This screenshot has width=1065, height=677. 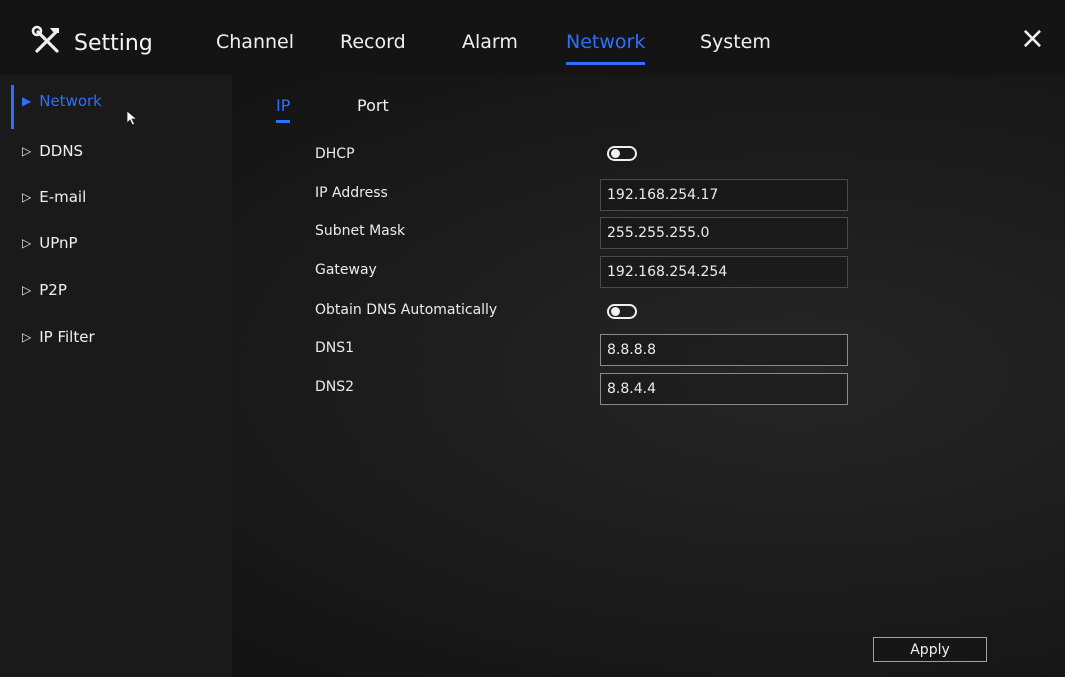 What do you see at coordinates (335, 348) in the screenshot?
I see `dns1-label: DNS1` at bounding box center [335, 348].